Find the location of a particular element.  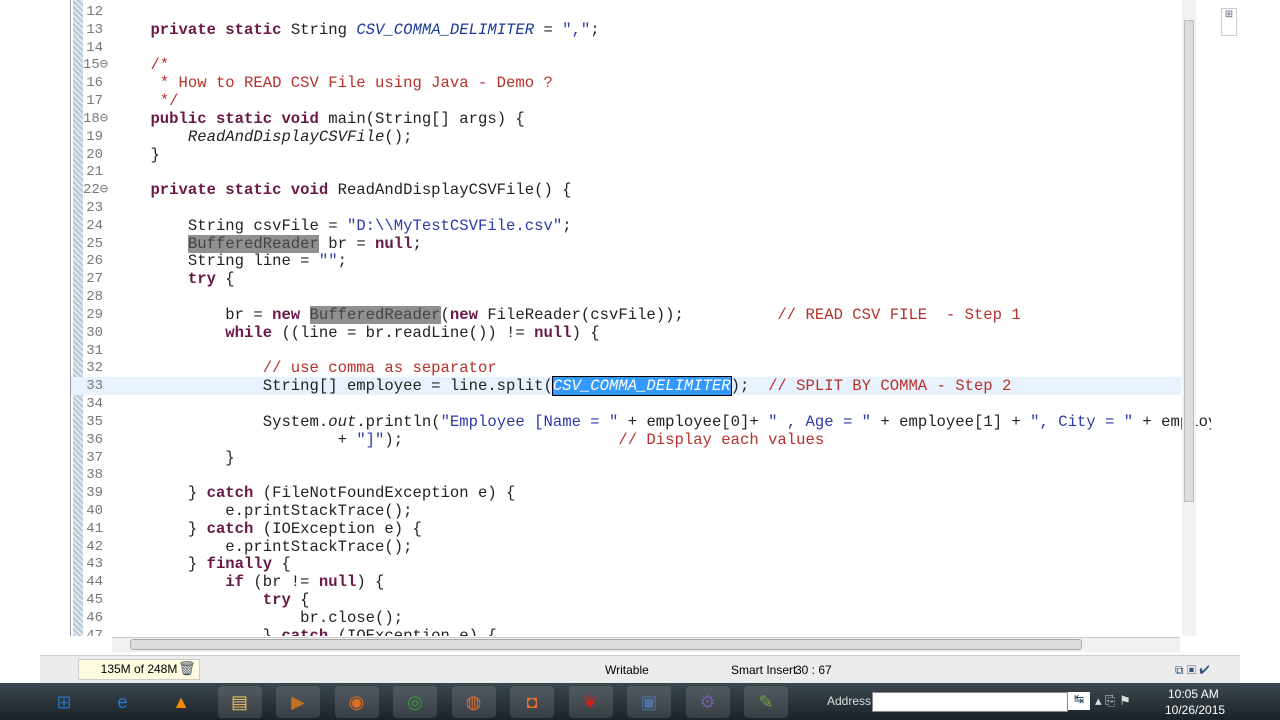

code-line: 45 try { is located at coordinates (626, 600).